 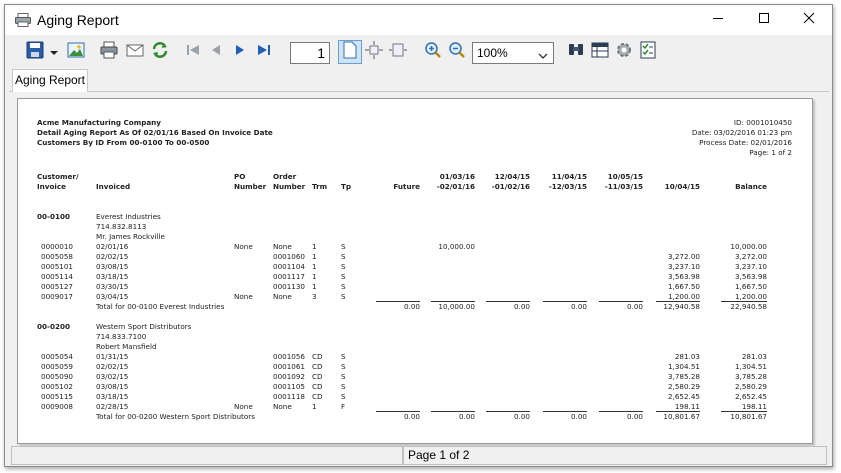 I want to click on last-page-button, so click(x=264, y=52).